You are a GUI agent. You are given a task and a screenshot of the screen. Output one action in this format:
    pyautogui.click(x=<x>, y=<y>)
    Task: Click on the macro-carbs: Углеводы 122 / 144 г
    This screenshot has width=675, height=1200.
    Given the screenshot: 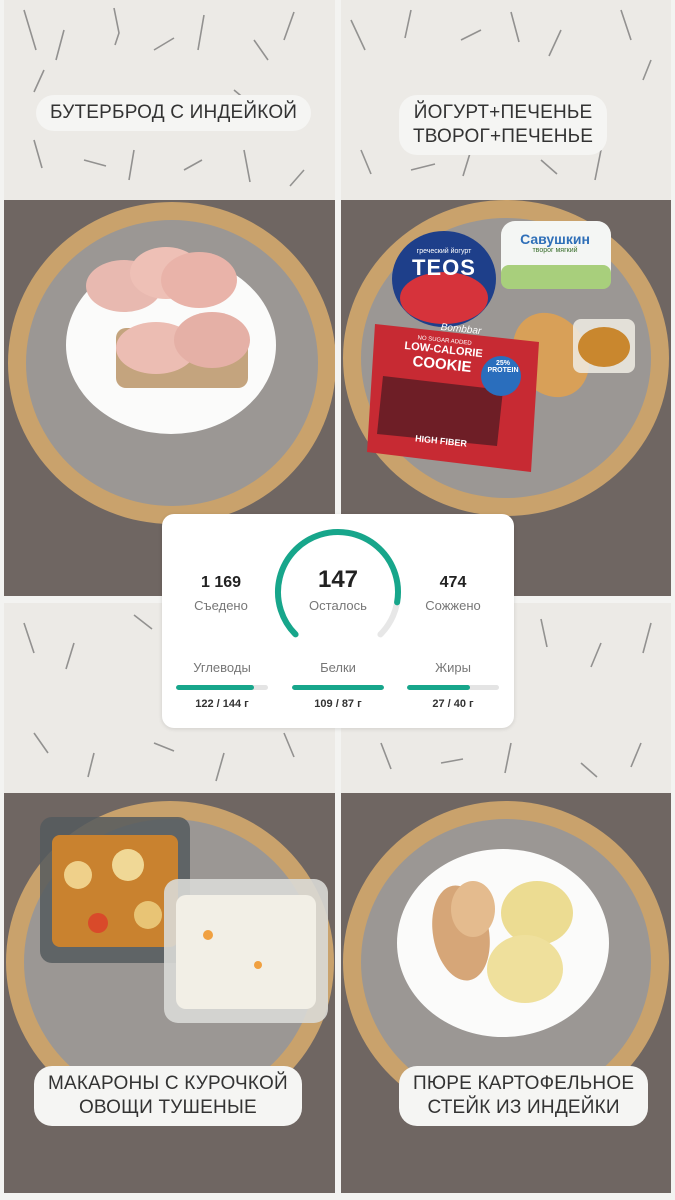 What is the action you would take?
    pyautogui.click(x=222, y=685)
    